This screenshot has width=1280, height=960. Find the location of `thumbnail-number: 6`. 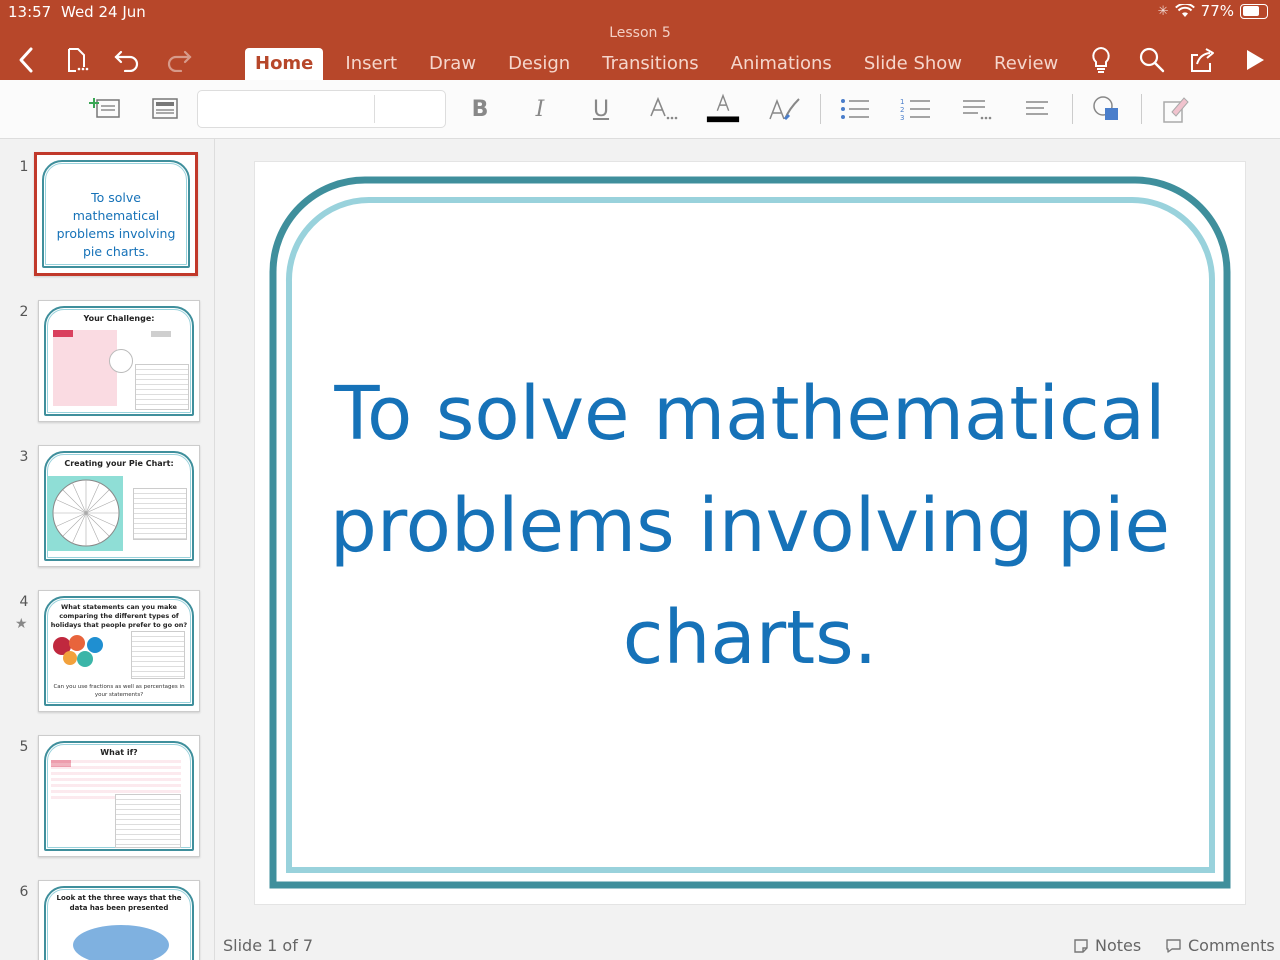

thumbnail-number: 6 is located at coordinates (24, 892).